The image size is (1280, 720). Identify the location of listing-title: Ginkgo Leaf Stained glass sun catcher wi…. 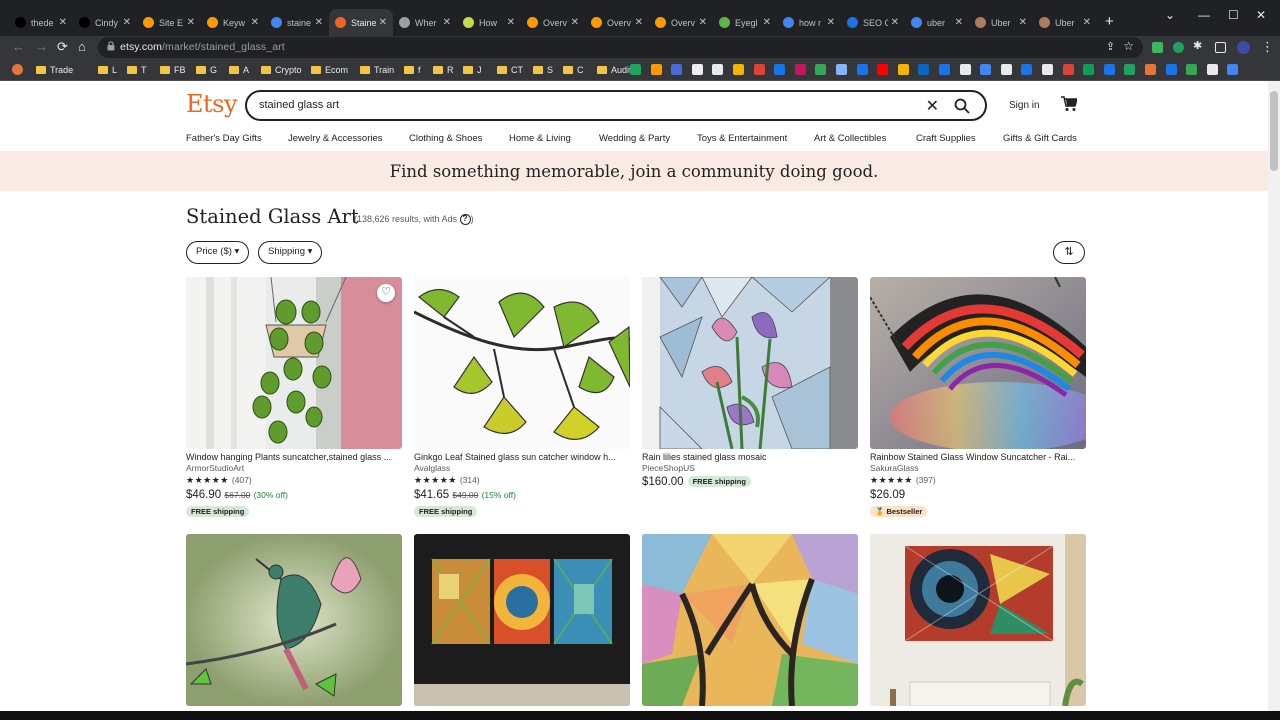
(522, 457).